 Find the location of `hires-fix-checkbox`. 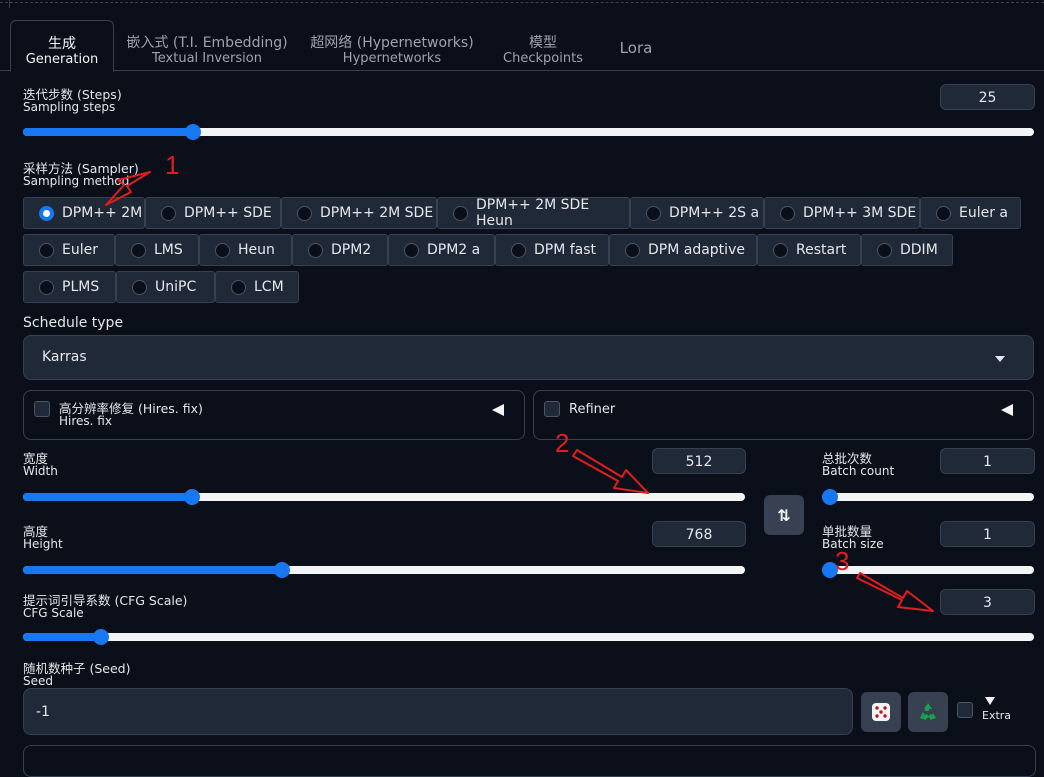

hires-fix-checkbox is located at coordinates (42, 409).